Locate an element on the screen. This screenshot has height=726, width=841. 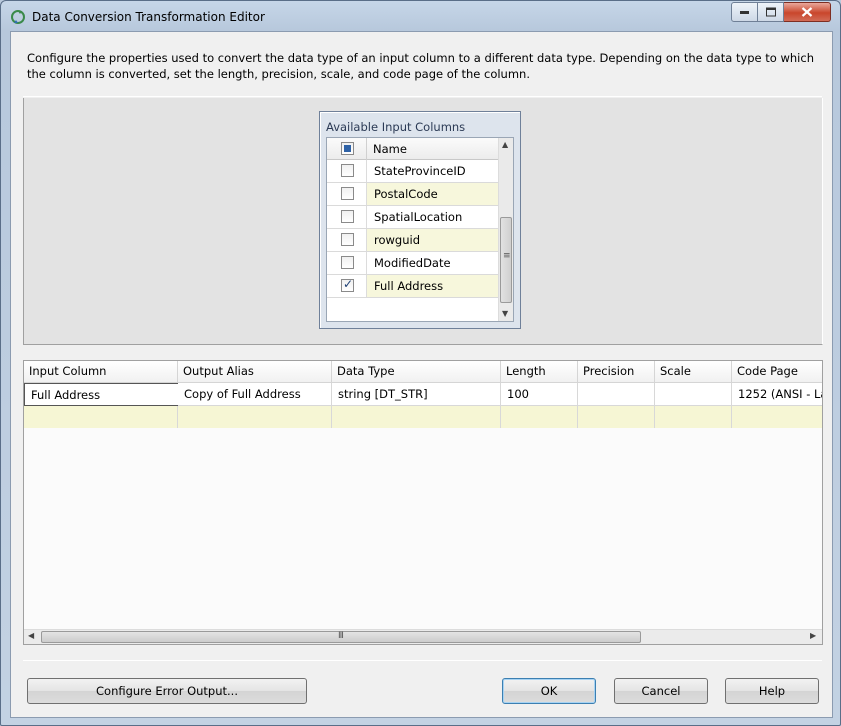
vertical-scrollbar: ▲ ≡ ▼ is located at coordinates (505, 229).